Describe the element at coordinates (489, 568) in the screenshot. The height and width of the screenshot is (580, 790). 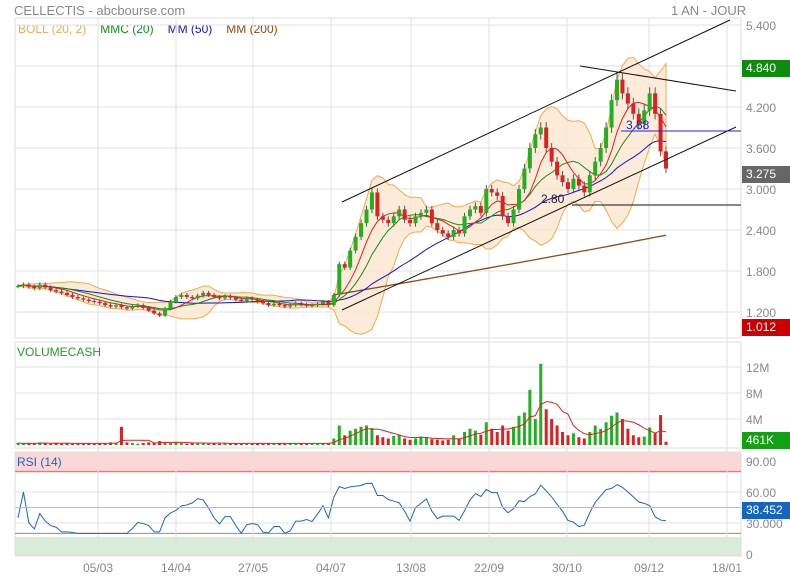
I see `x-tick-label: 22/09` at that location.